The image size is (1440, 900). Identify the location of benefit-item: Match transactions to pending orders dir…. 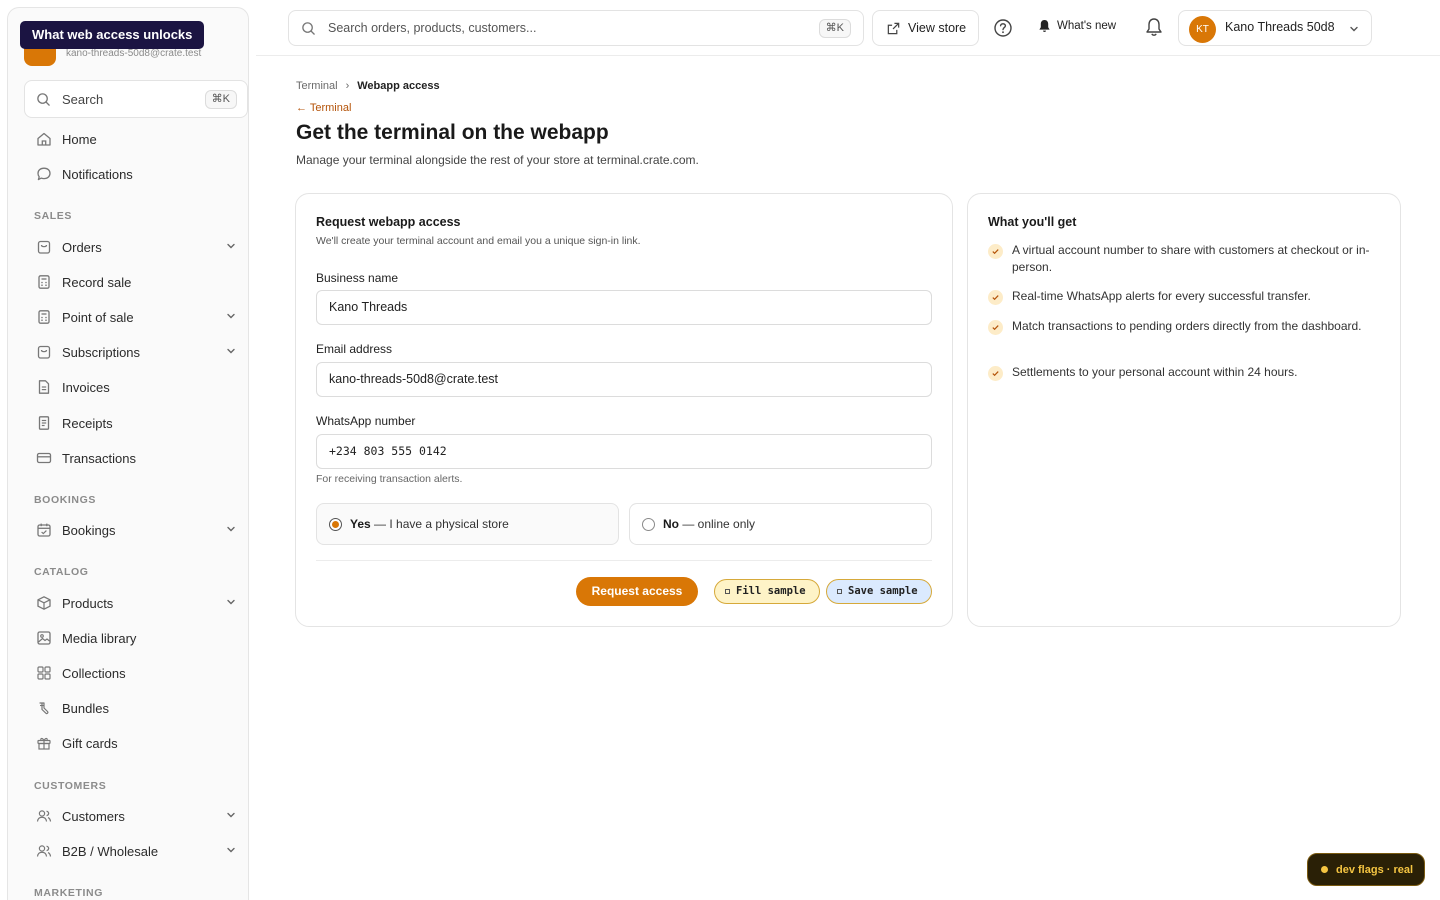
(1185, 326).